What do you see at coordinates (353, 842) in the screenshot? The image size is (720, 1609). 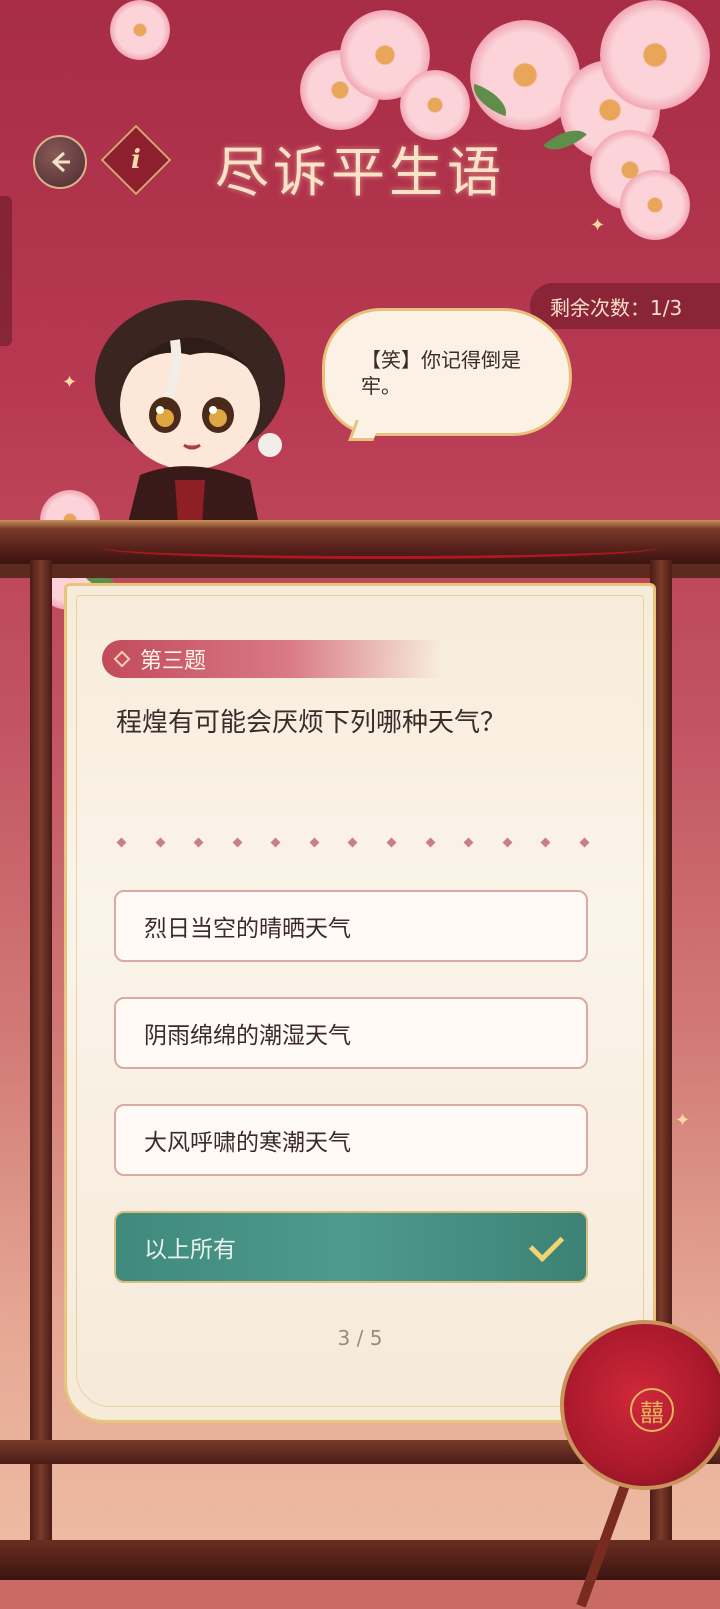 I see `dotted-divider` at bounding box center [353, 842].